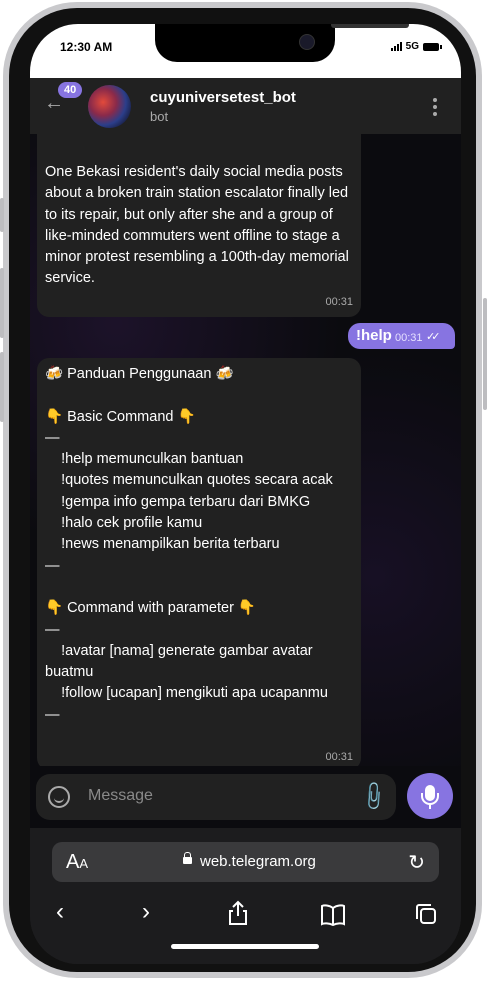 The height and width of the screenshot is (983, 487). I want to click on lock-icon, so click(187, 858).